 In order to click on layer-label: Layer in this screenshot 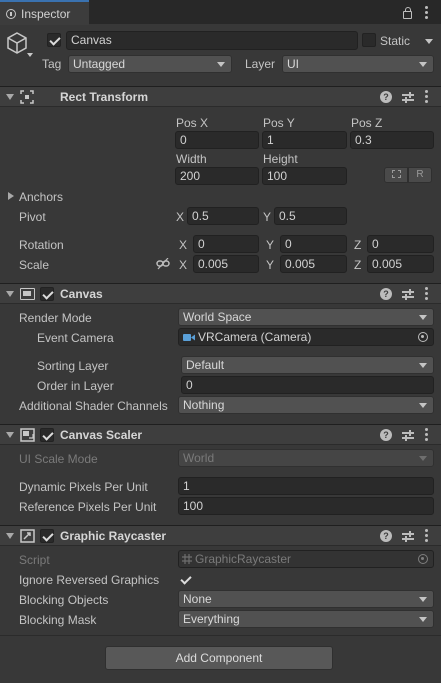, I will do `click(260, 64)`.